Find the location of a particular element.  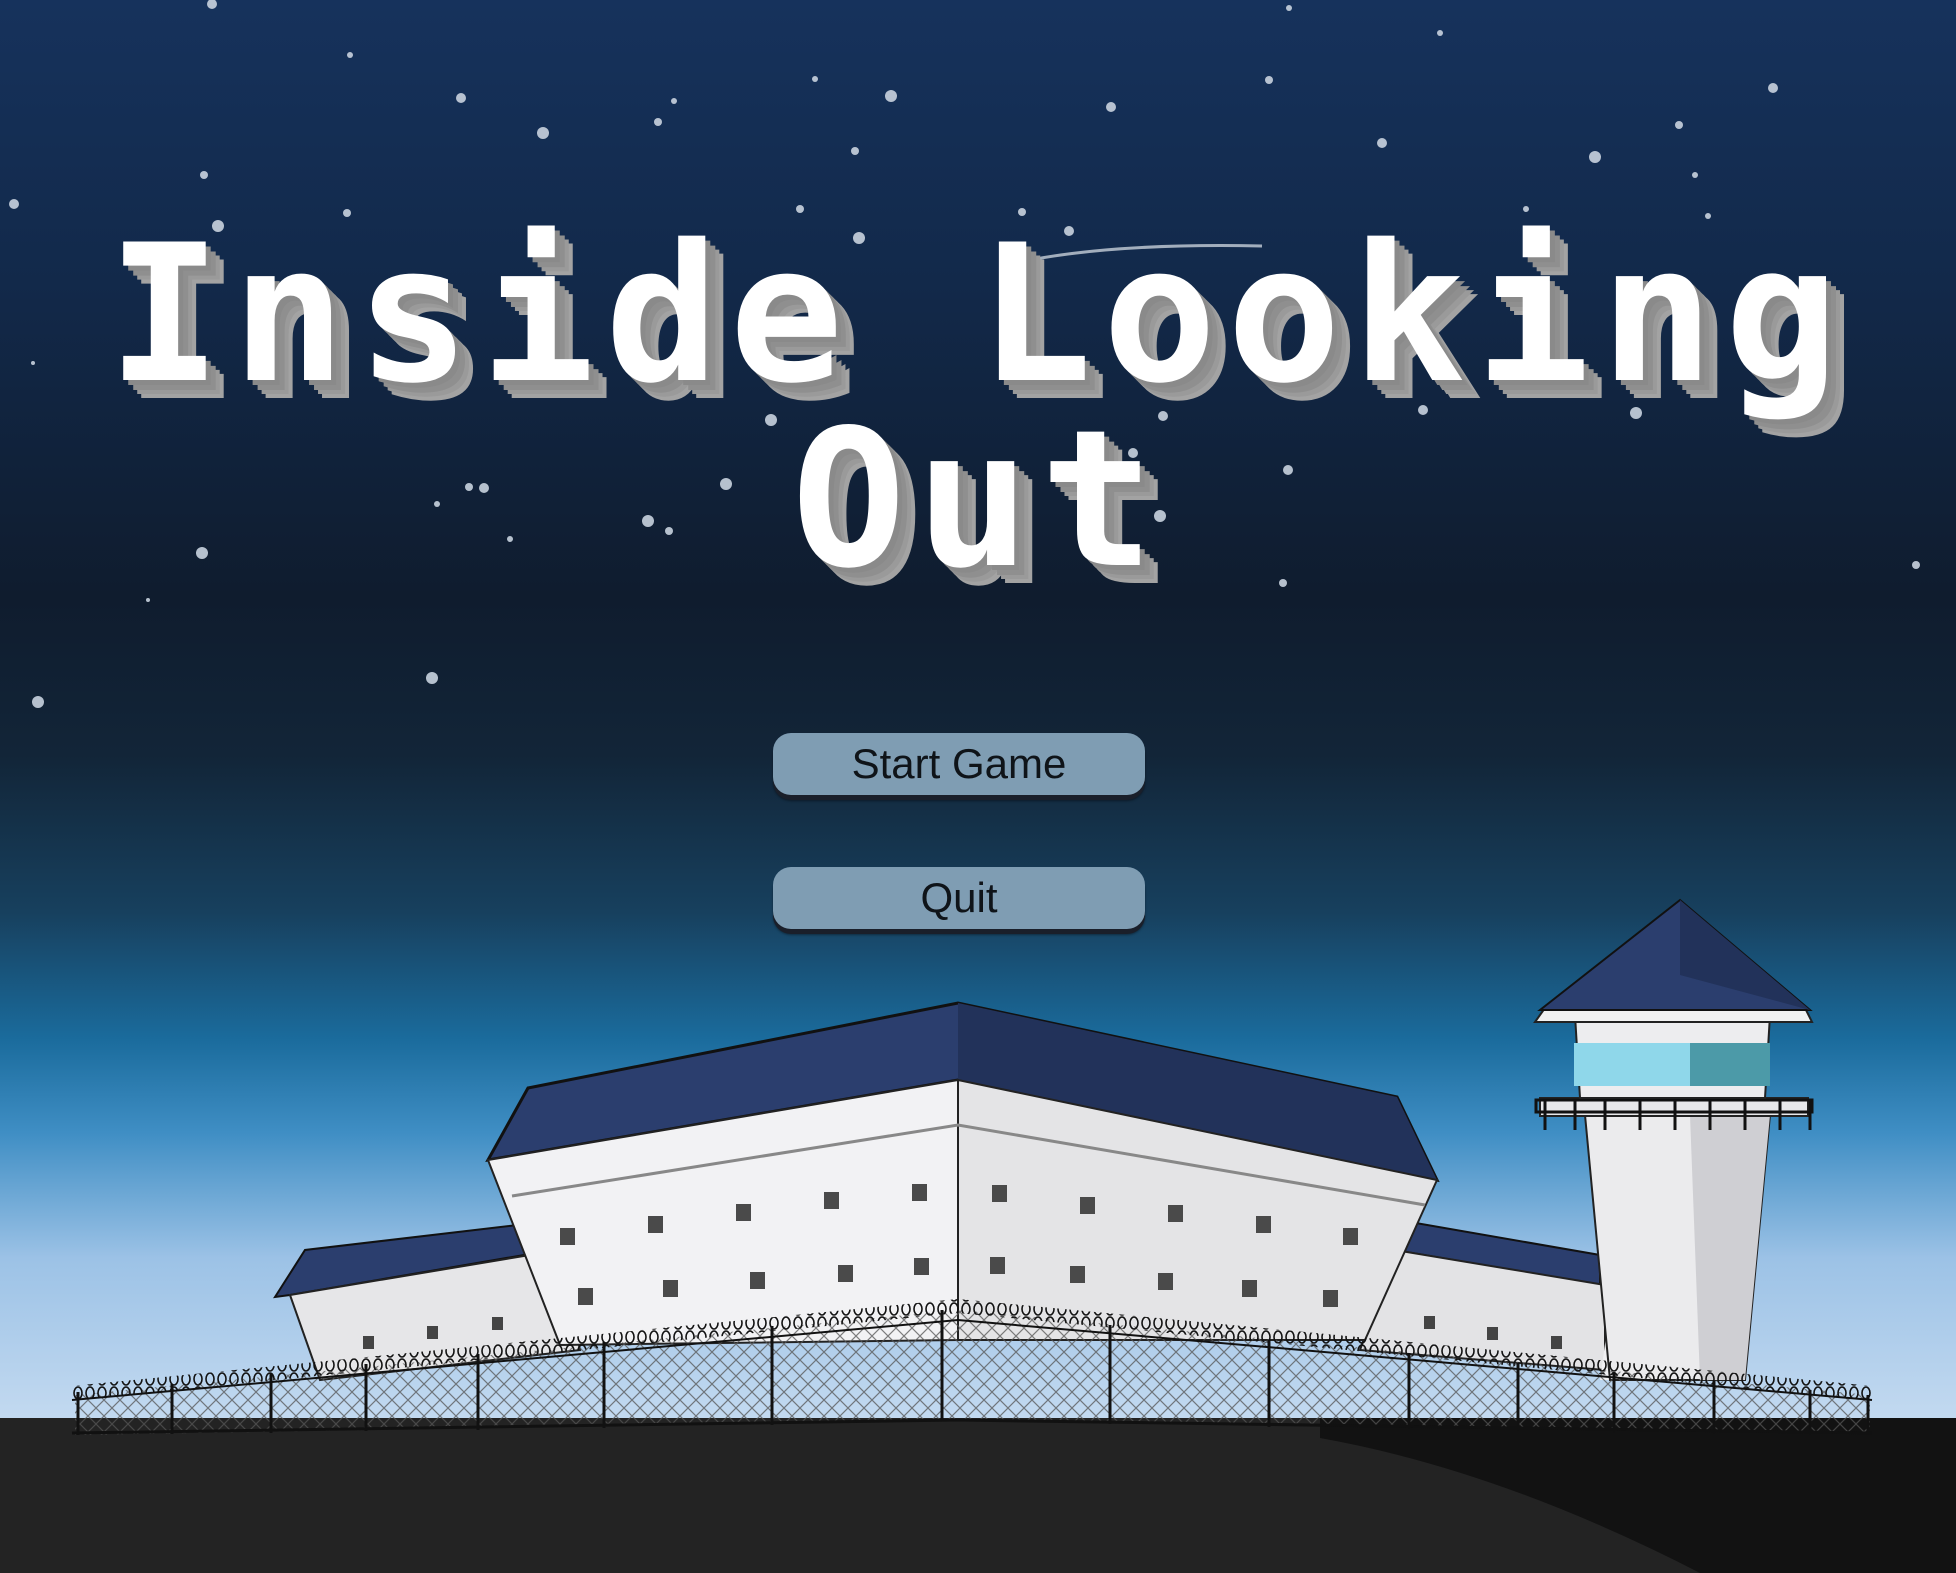

quit-button: Quit is located at coordinates (959, 898).